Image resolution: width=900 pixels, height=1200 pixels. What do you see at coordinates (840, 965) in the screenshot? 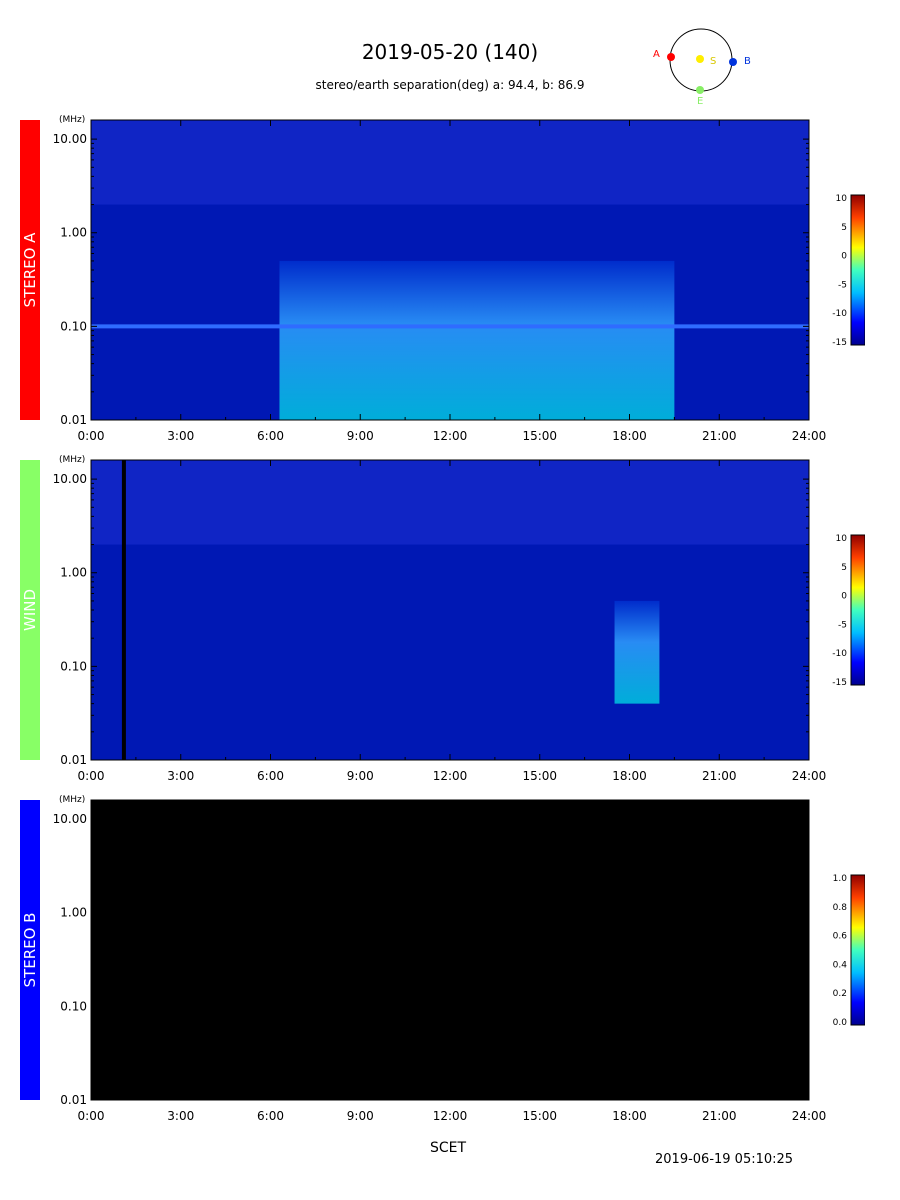
I see `colorbar-tick-label: 0.4` at bounding box center [840, 965].